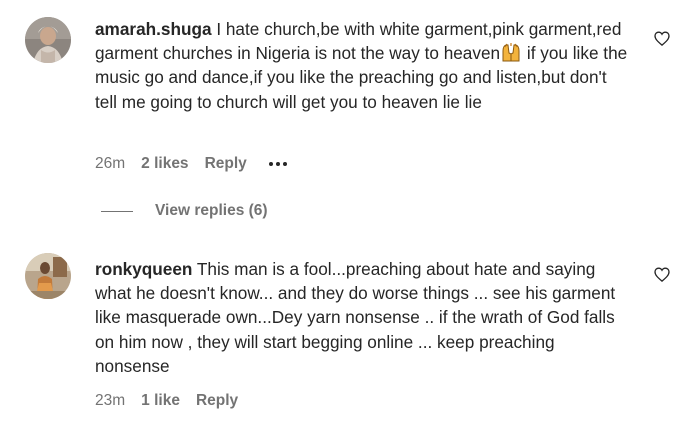 This screenshot has height=427, width=683. I want to click on praising-hands-emoji-icon, so click(511, 52).